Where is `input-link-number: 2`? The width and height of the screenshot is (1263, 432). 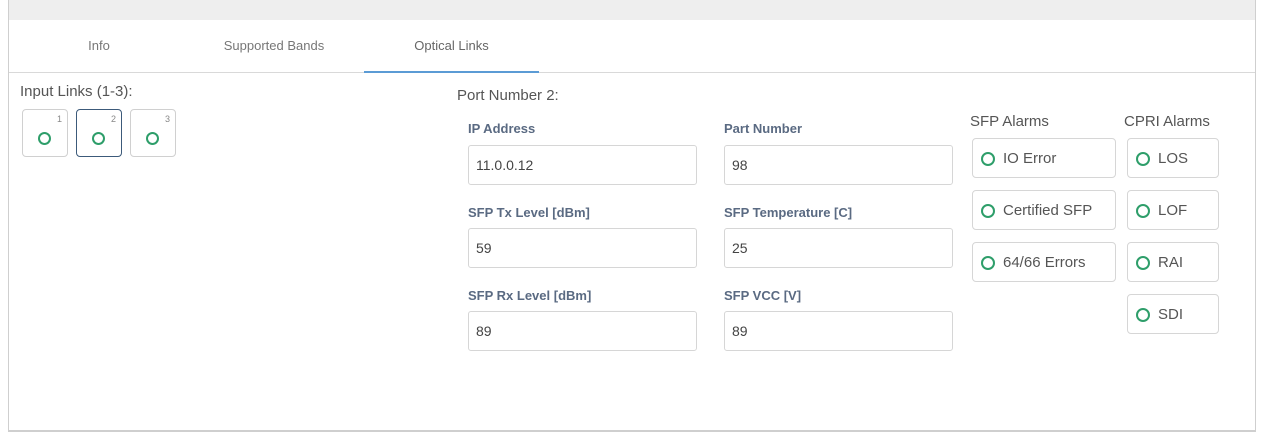
input-link-number: 2 is located at coordinates (113, 119).